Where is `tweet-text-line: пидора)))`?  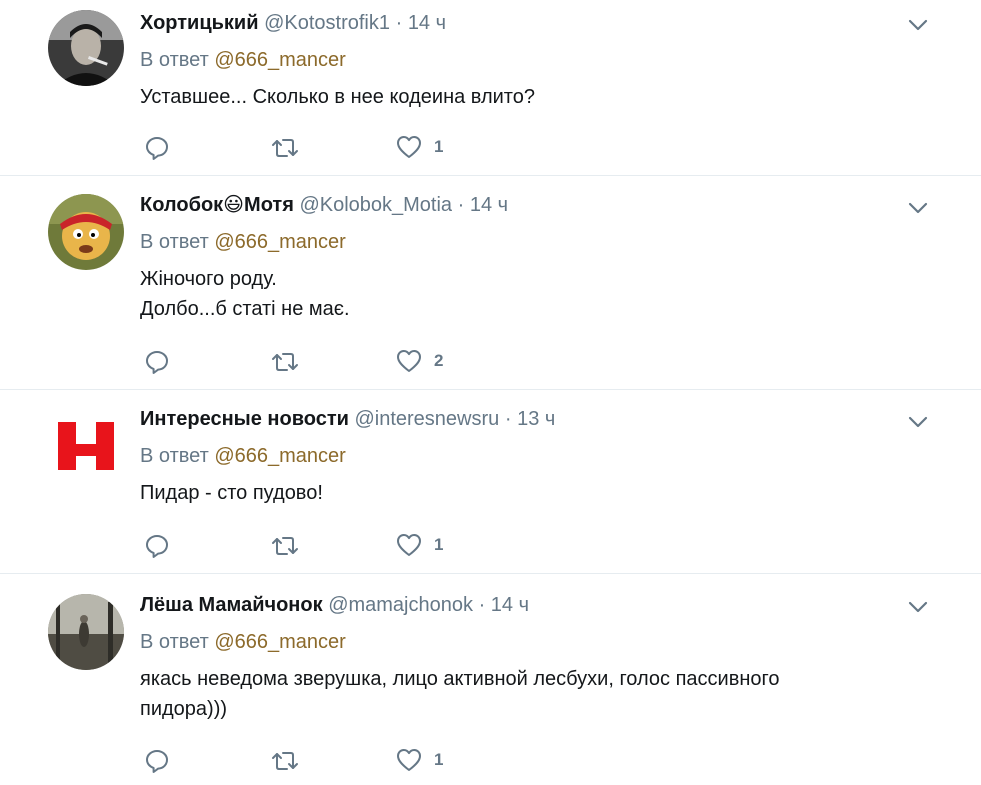 tweet-text-line: пидора))) is located at coordinates (184, 709).